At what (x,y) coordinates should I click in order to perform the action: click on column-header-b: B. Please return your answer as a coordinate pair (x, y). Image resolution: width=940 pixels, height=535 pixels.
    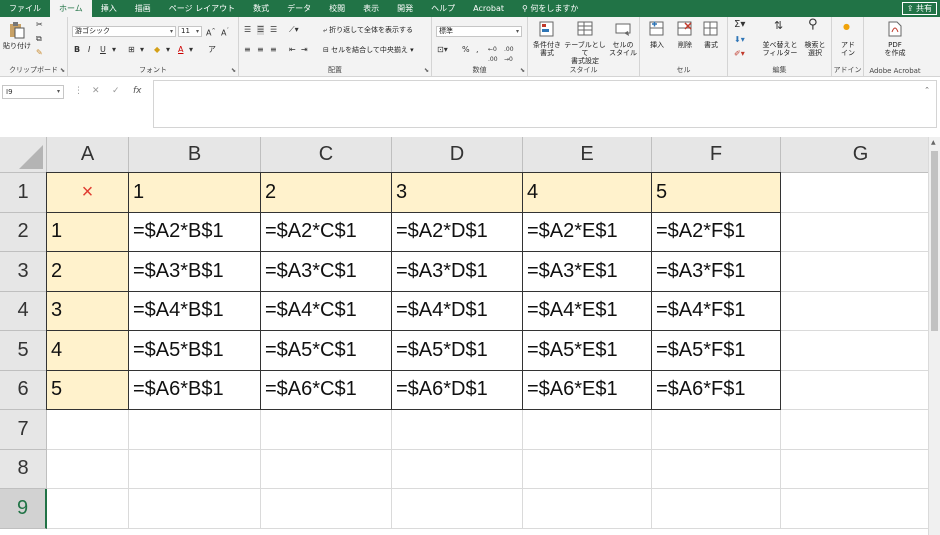
    Looking at the image, I should click on (195, 155).